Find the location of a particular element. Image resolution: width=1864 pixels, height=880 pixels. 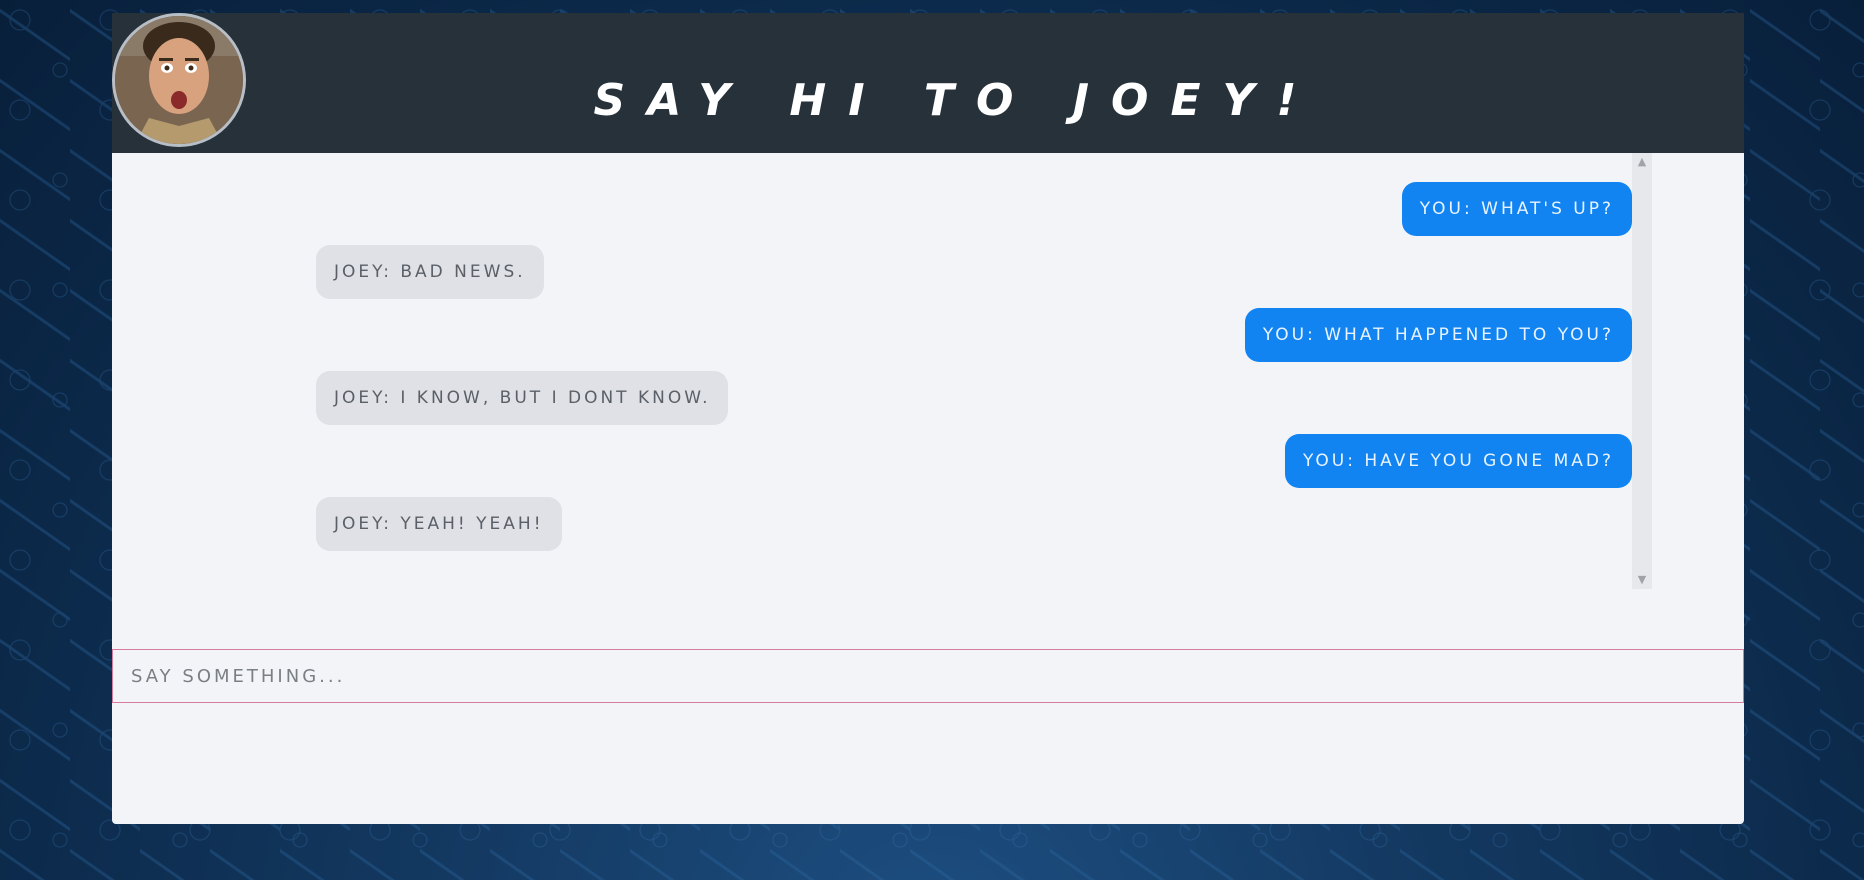

scroll-down-icon: ▼ is located at coordinates (1642, 580).